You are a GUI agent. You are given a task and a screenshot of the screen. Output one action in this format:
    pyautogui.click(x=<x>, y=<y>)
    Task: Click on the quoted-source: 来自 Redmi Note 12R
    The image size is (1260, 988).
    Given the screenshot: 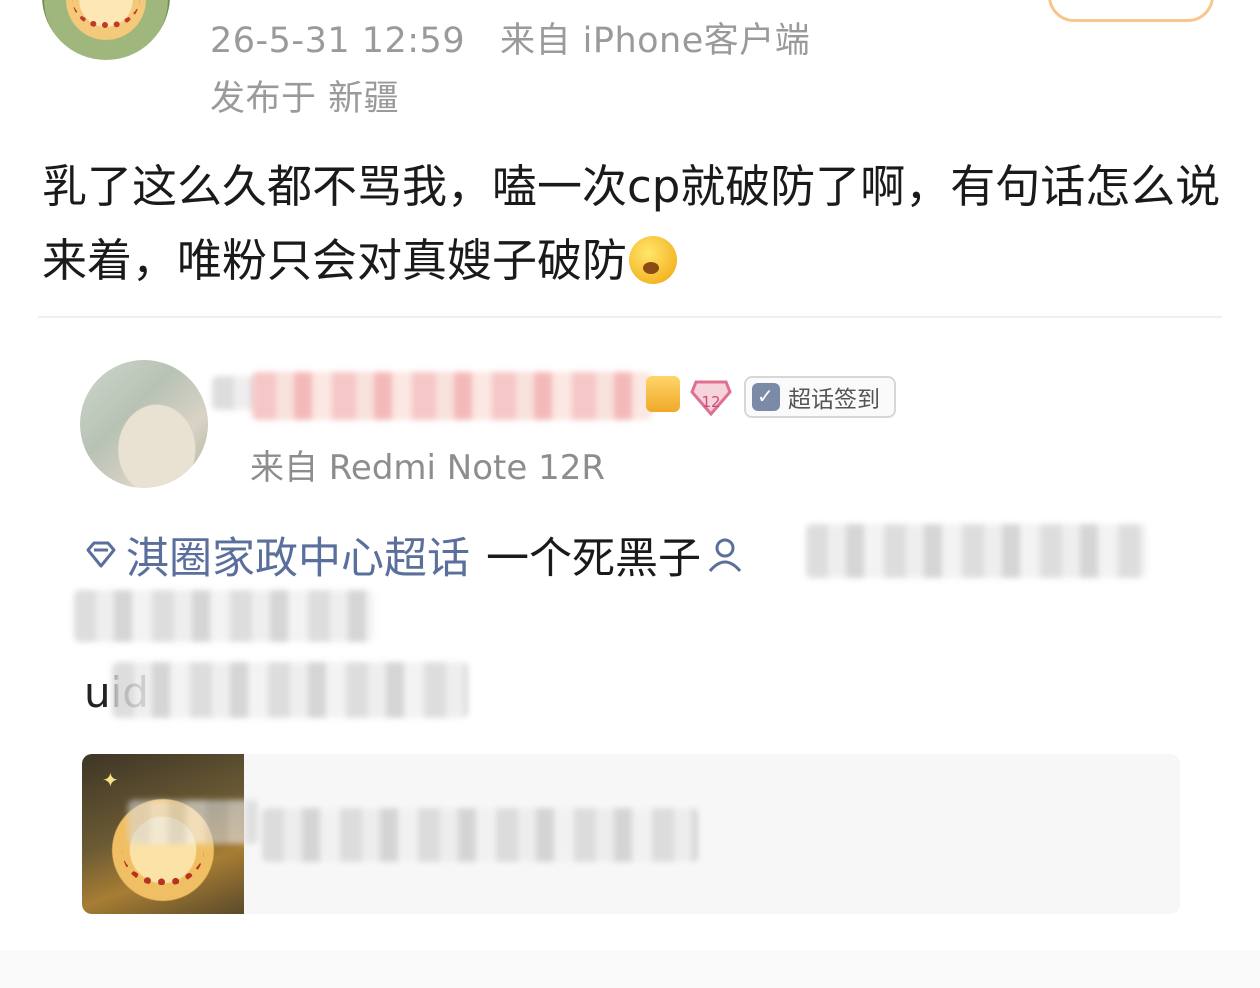 What is the action you would take?
    pyautogui.click(x=427, y=468)
    